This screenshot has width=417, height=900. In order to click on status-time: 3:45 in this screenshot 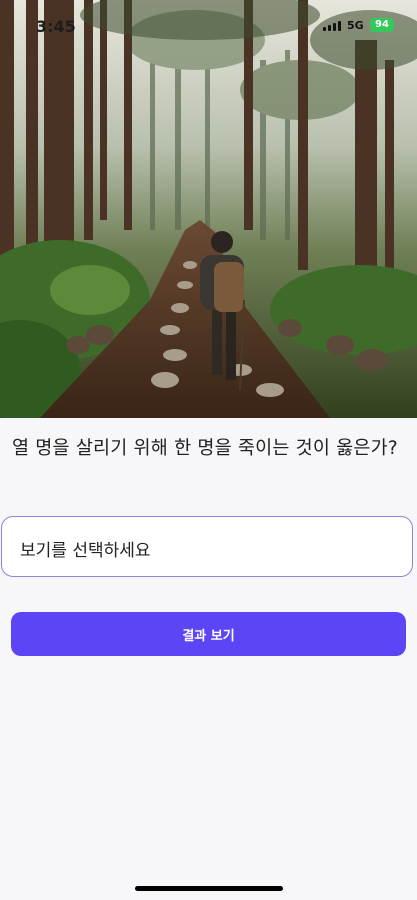, I will do `click(56, 26)`.